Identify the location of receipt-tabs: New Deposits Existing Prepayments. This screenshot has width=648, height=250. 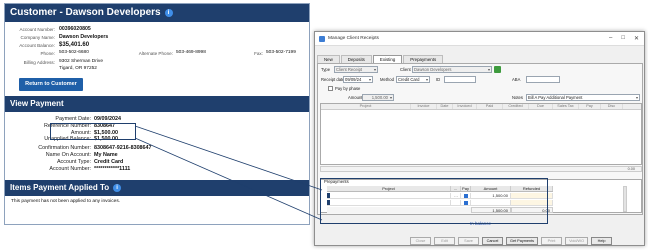
(380, 59).